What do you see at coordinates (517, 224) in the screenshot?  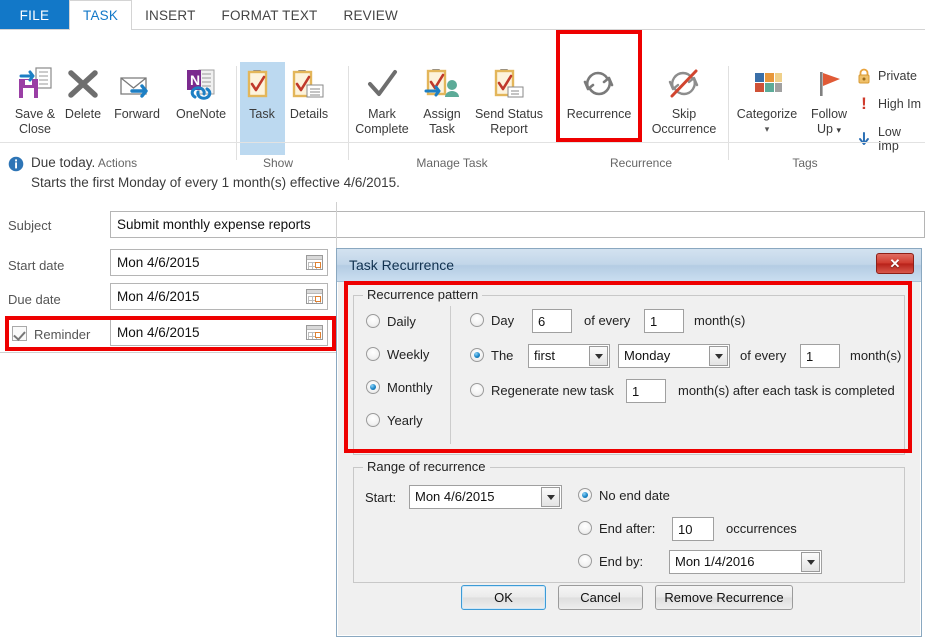 I see `subject-input: Submit monthly expense reports` at bounding box center [517, 224].